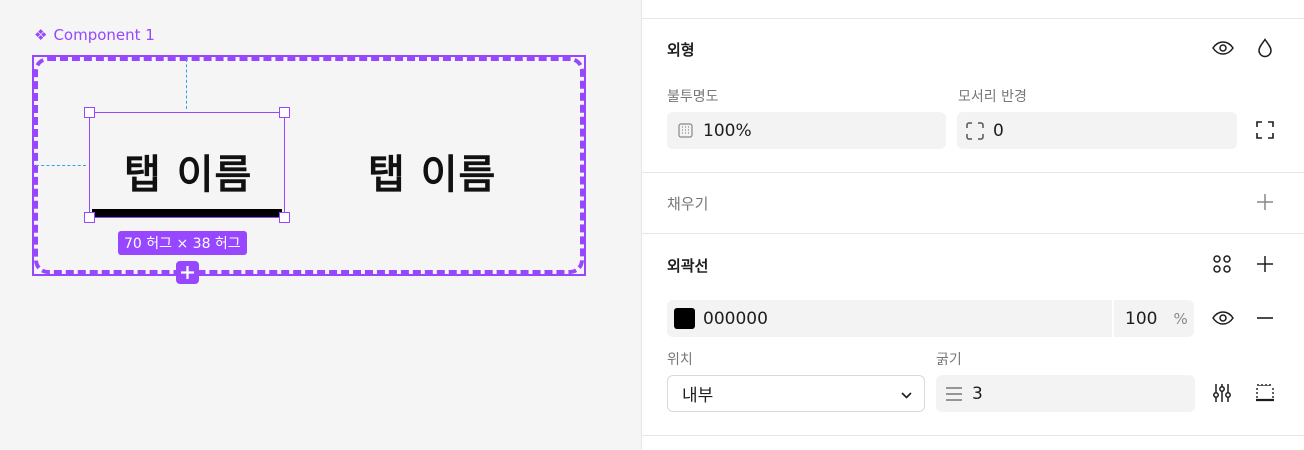 Image resolution: width=1304 pixels, height=450 pixels. I want to click on resize-handle-top-left, so click(89, 112).